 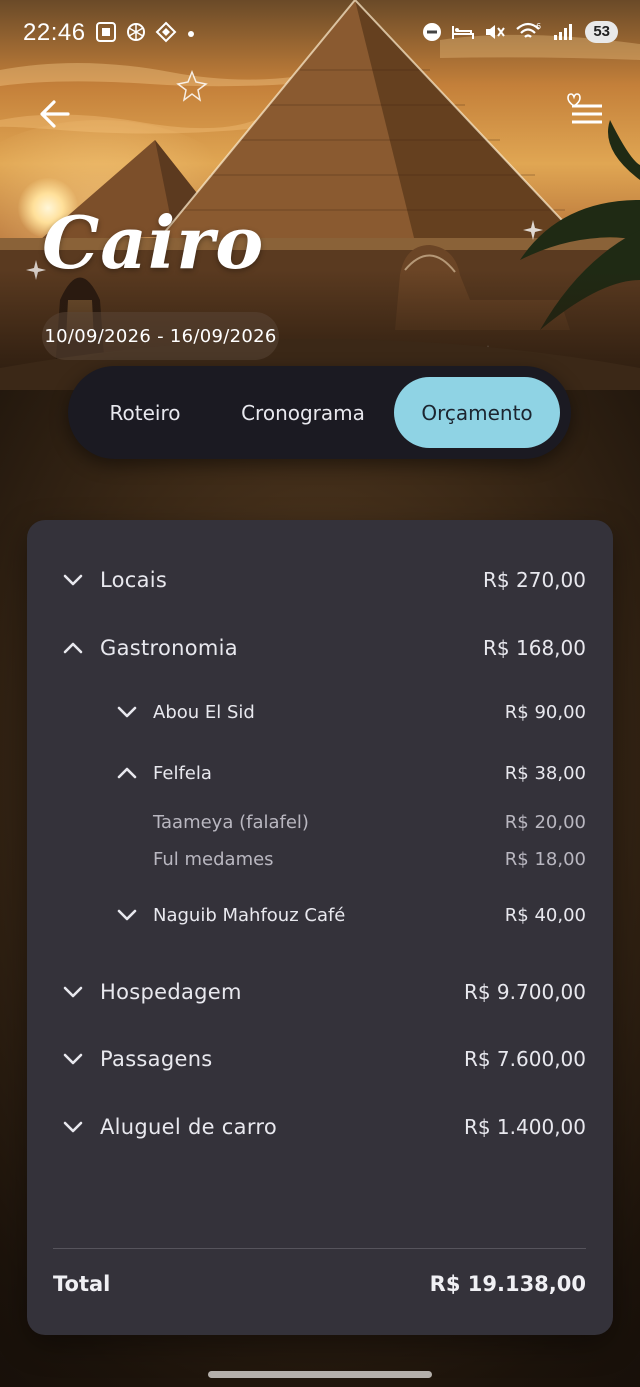 What do you see at coordinates (320, 1374) in the screenshot?
I see `home-indicator` at bounding box center [320, 1374].